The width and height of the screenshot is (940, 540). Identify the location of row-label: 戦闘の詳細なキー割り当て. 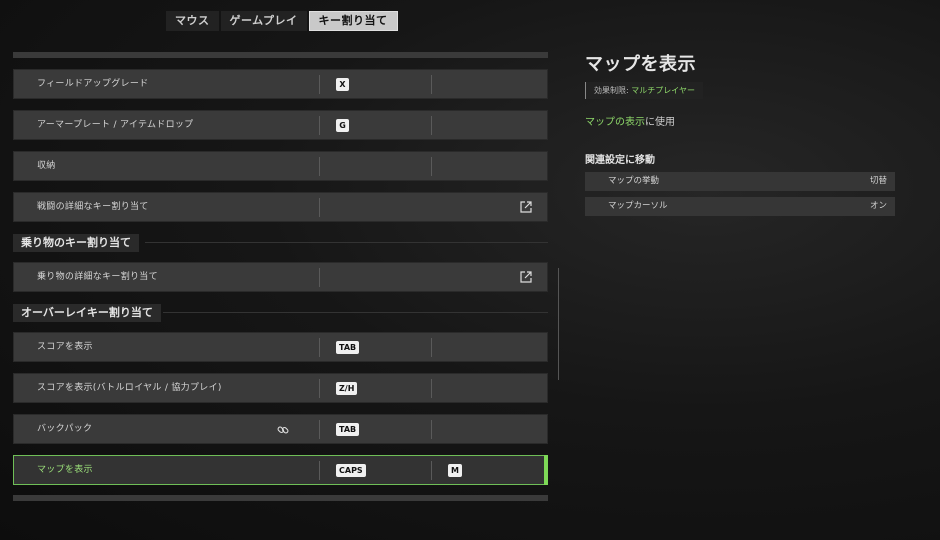
(93, 207).